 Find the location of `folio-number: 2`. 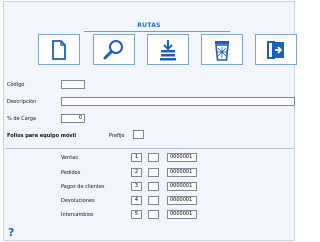

folio-number: 2 is located at coordinates (136, 172).